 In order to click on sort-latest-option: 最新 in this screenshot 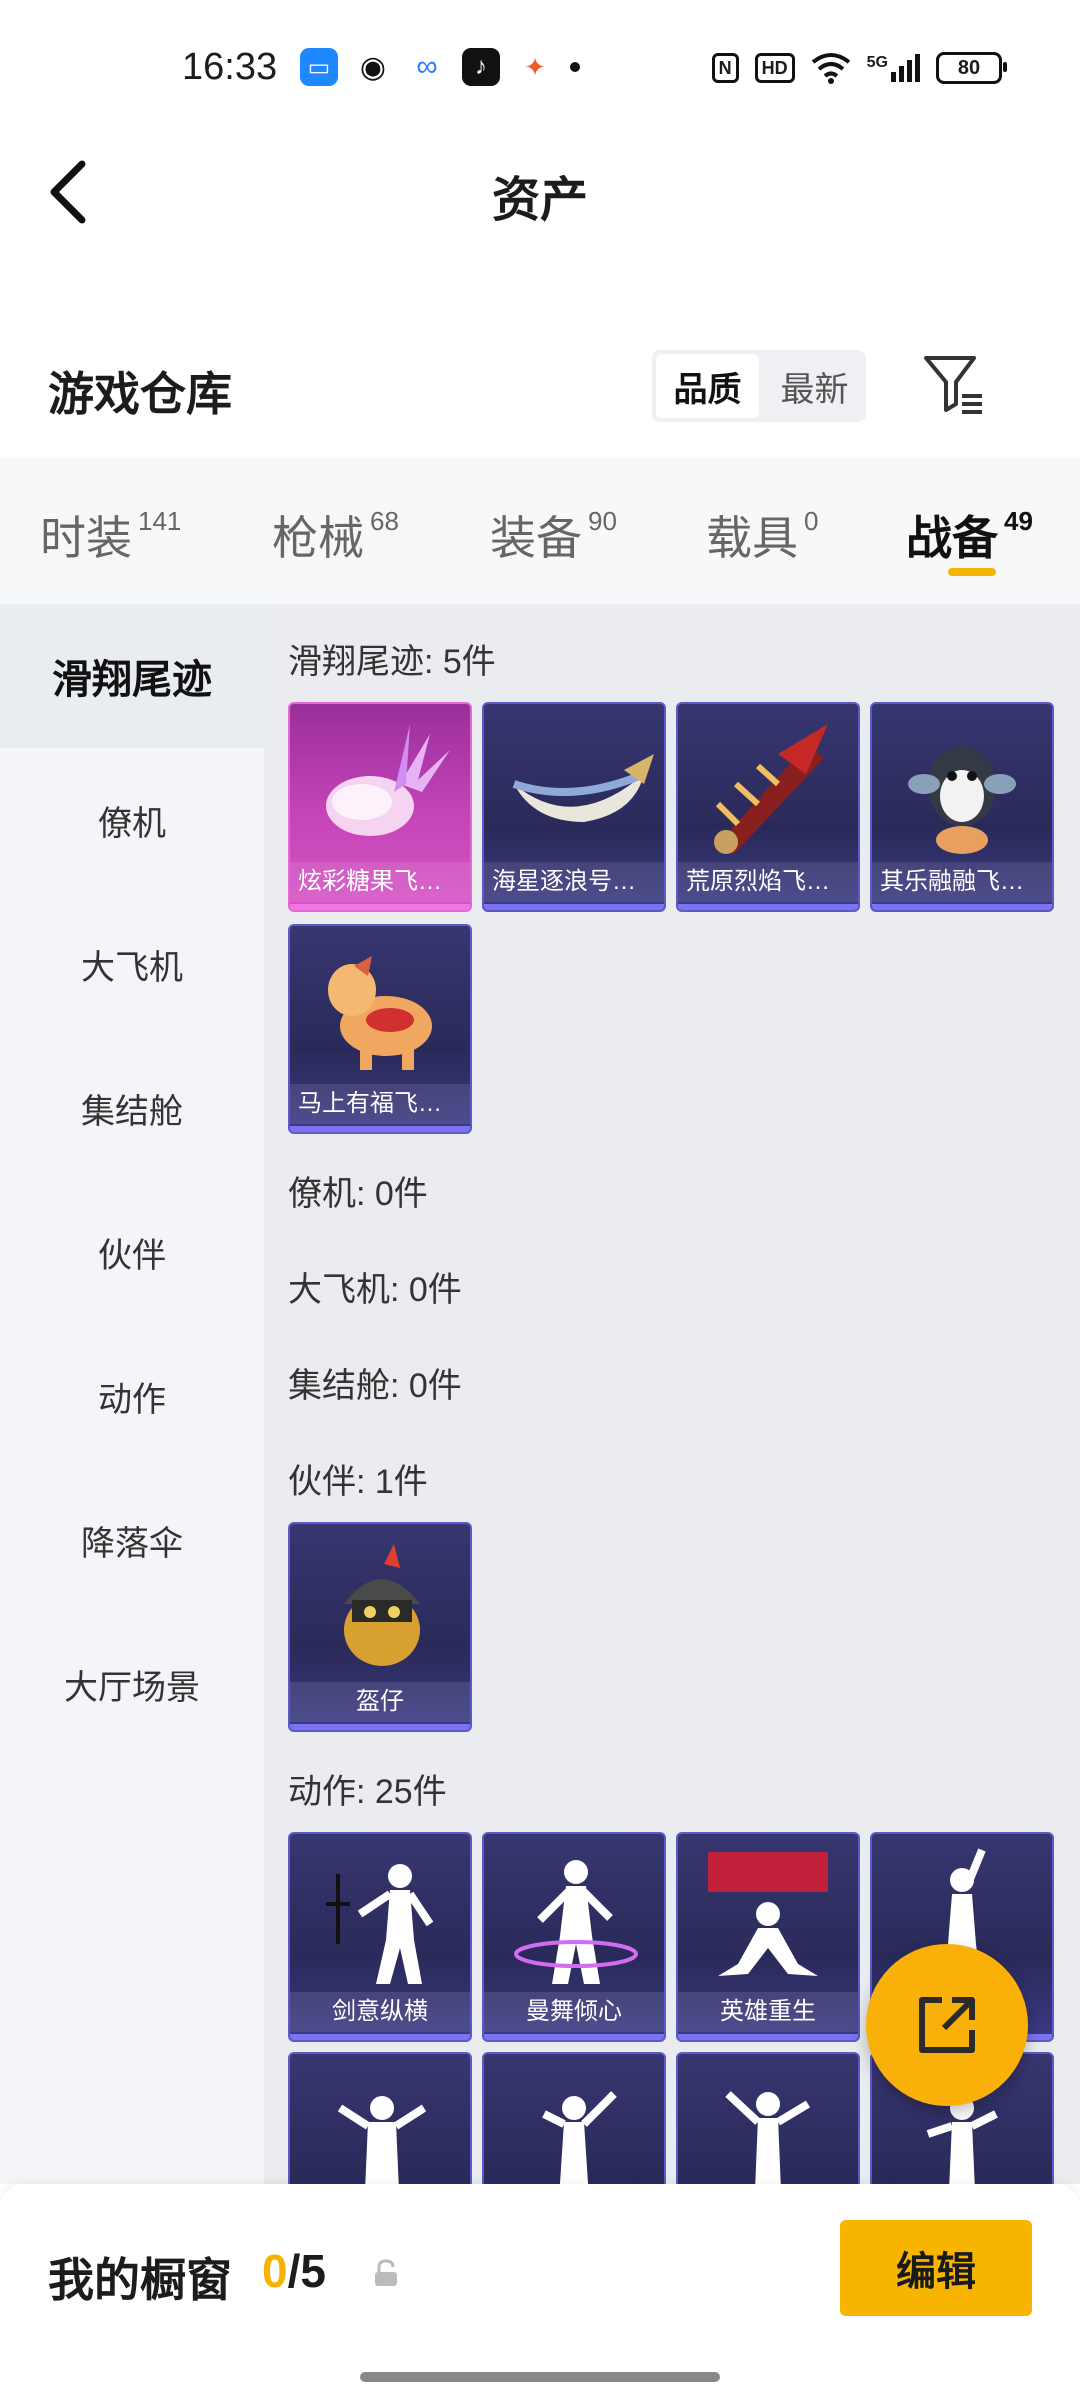, I will do `click(814, 386)`.